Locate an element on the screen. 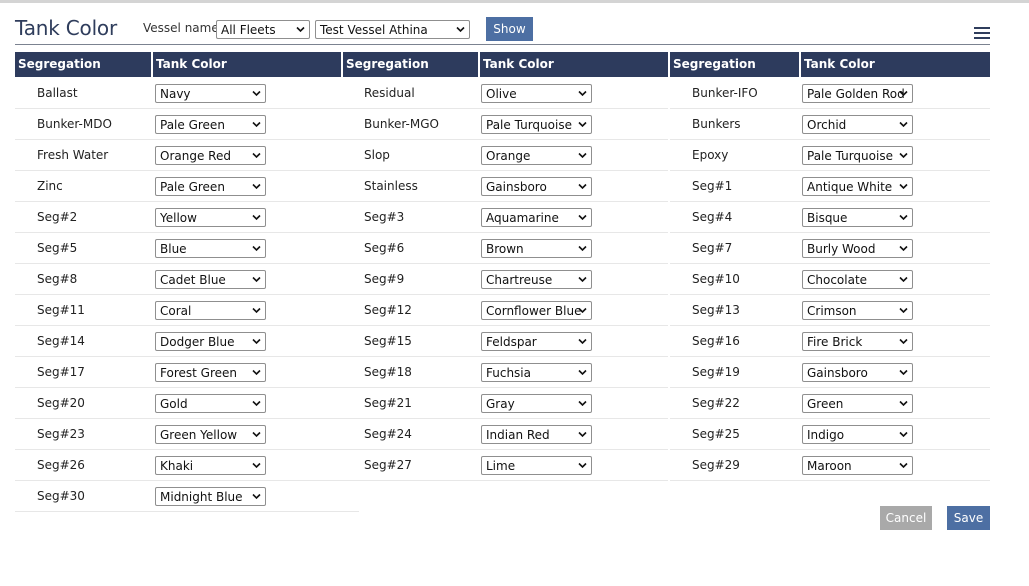 This screenshot has height=586, width=1029. tank-color-select: Dodger Blue is located at coordinates (210, 341).